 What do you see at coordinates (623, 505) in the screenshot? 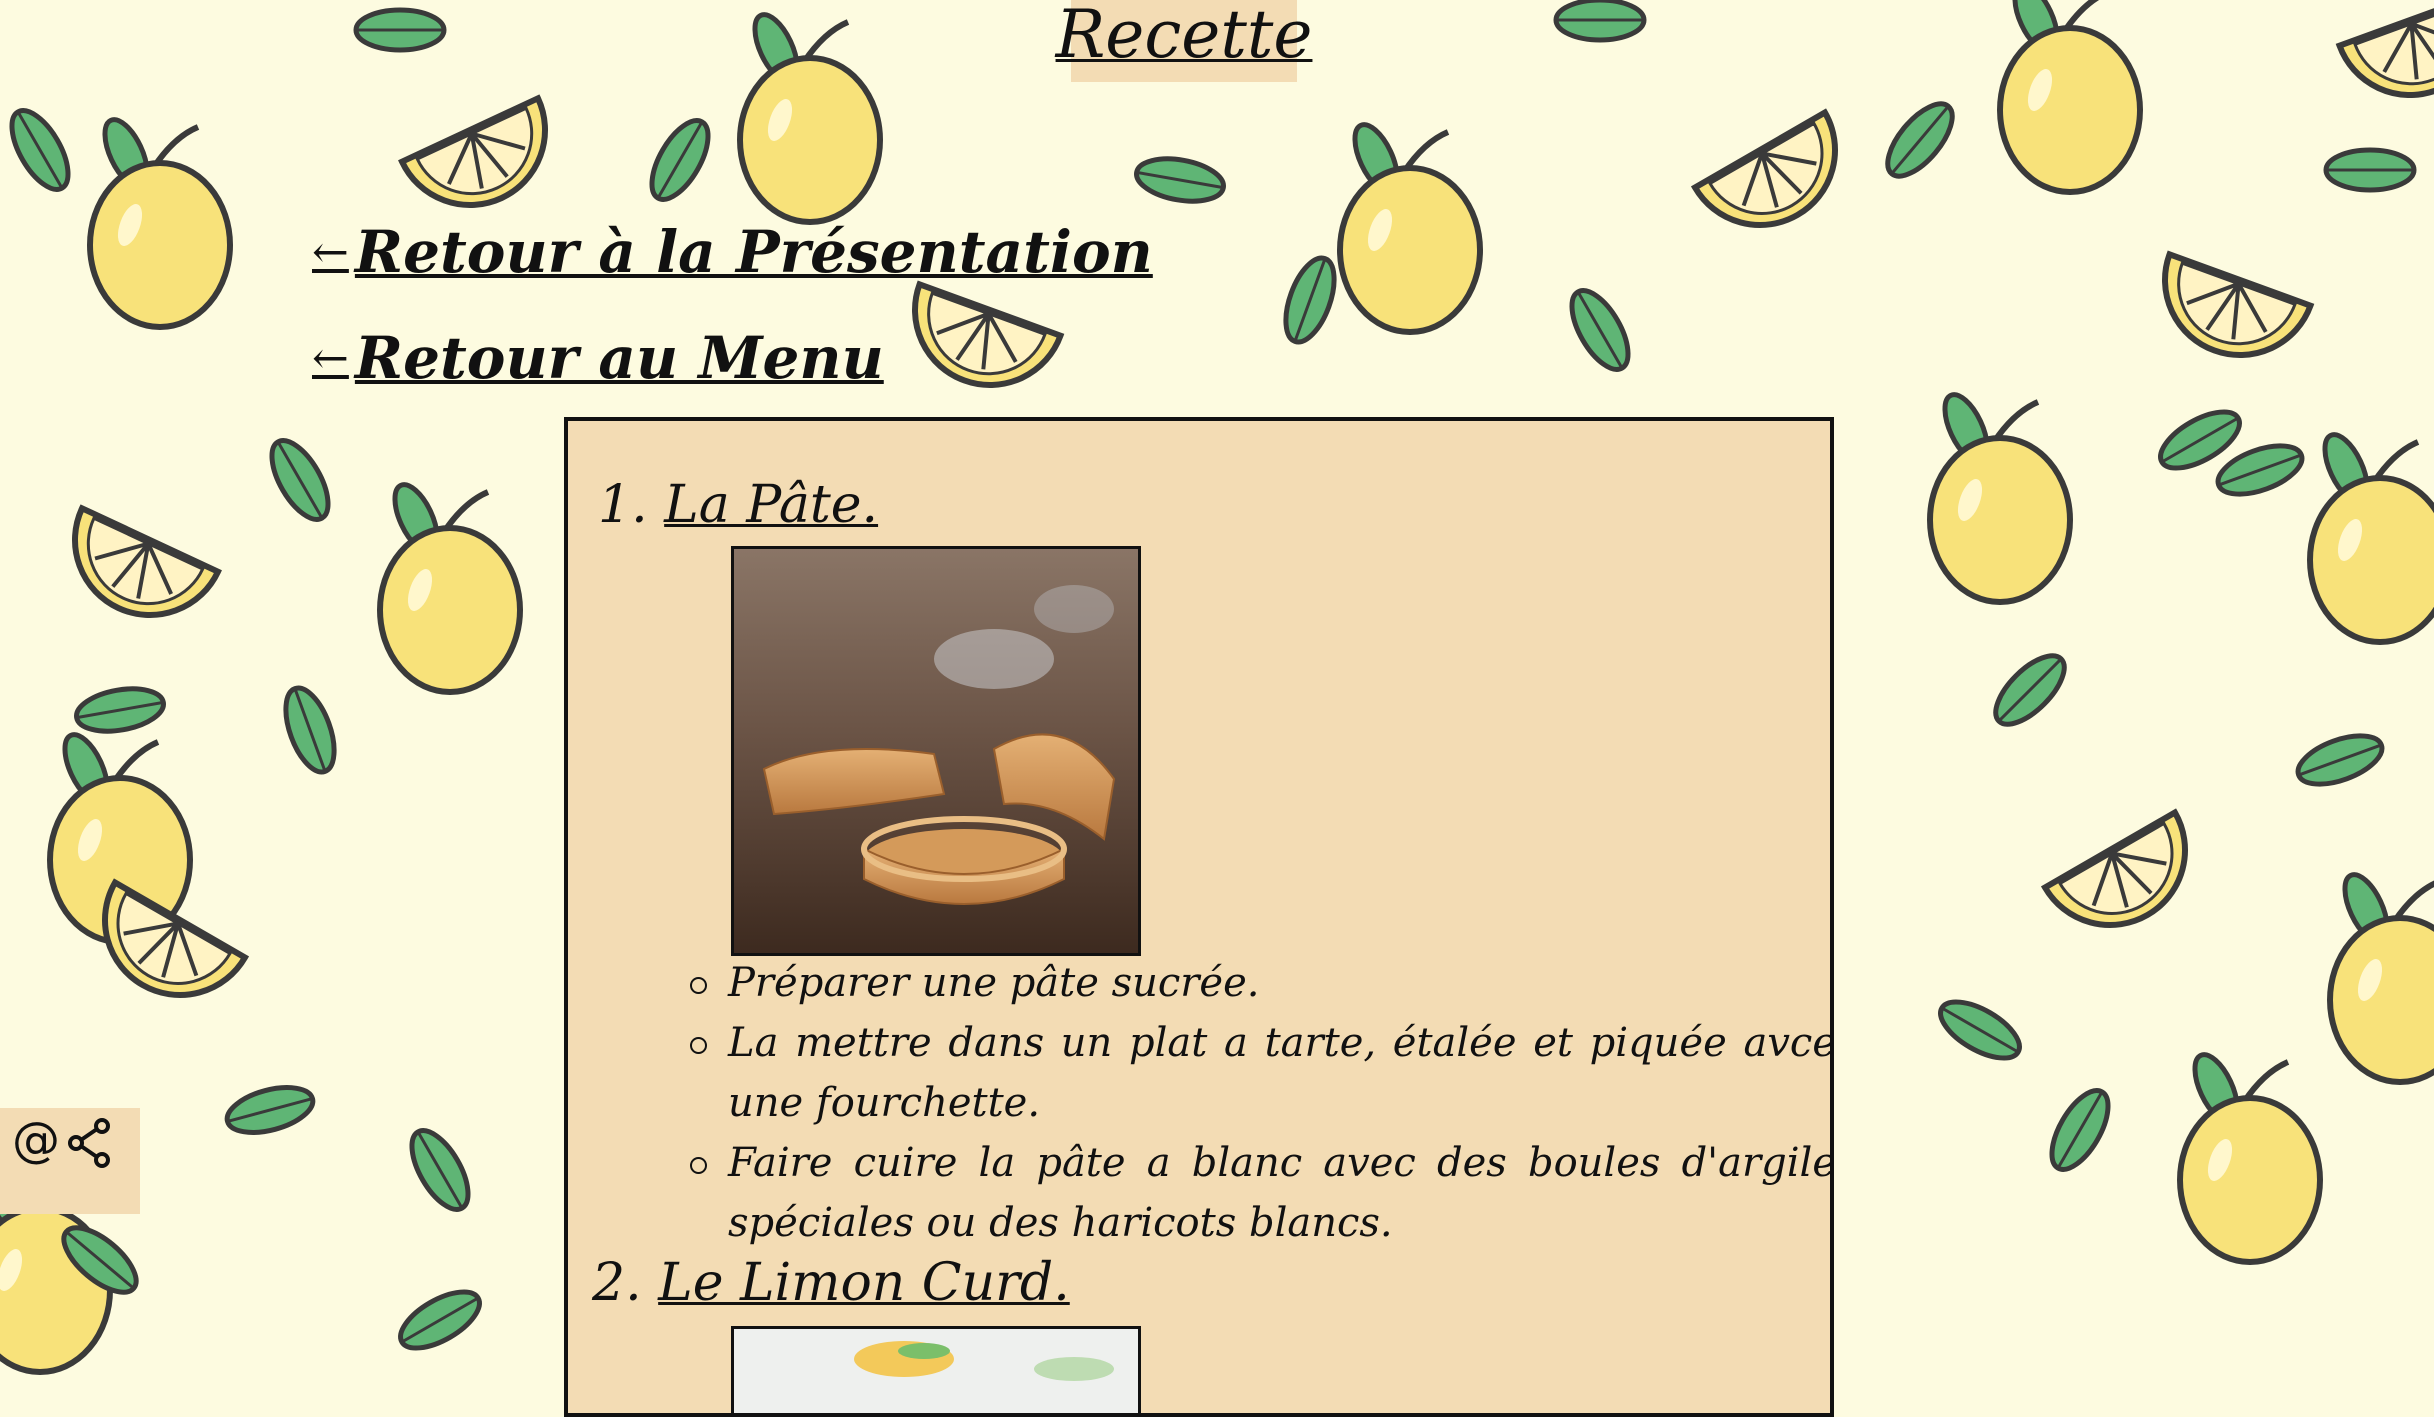
I see `section-number: 1.` at bounding box center [623, 505].